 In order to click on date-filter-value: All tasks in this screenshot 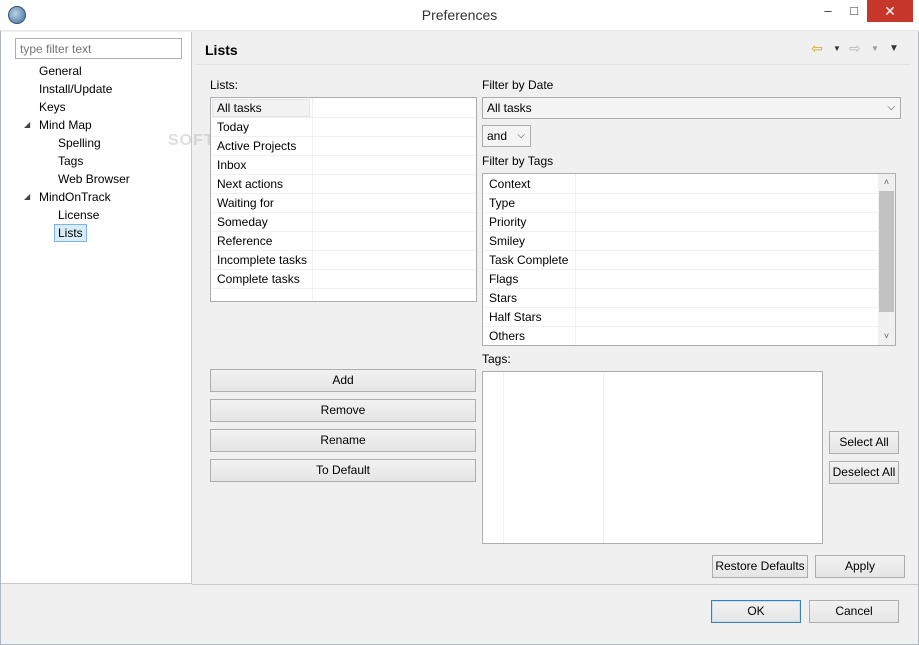, I will do `click(509, 108)`.